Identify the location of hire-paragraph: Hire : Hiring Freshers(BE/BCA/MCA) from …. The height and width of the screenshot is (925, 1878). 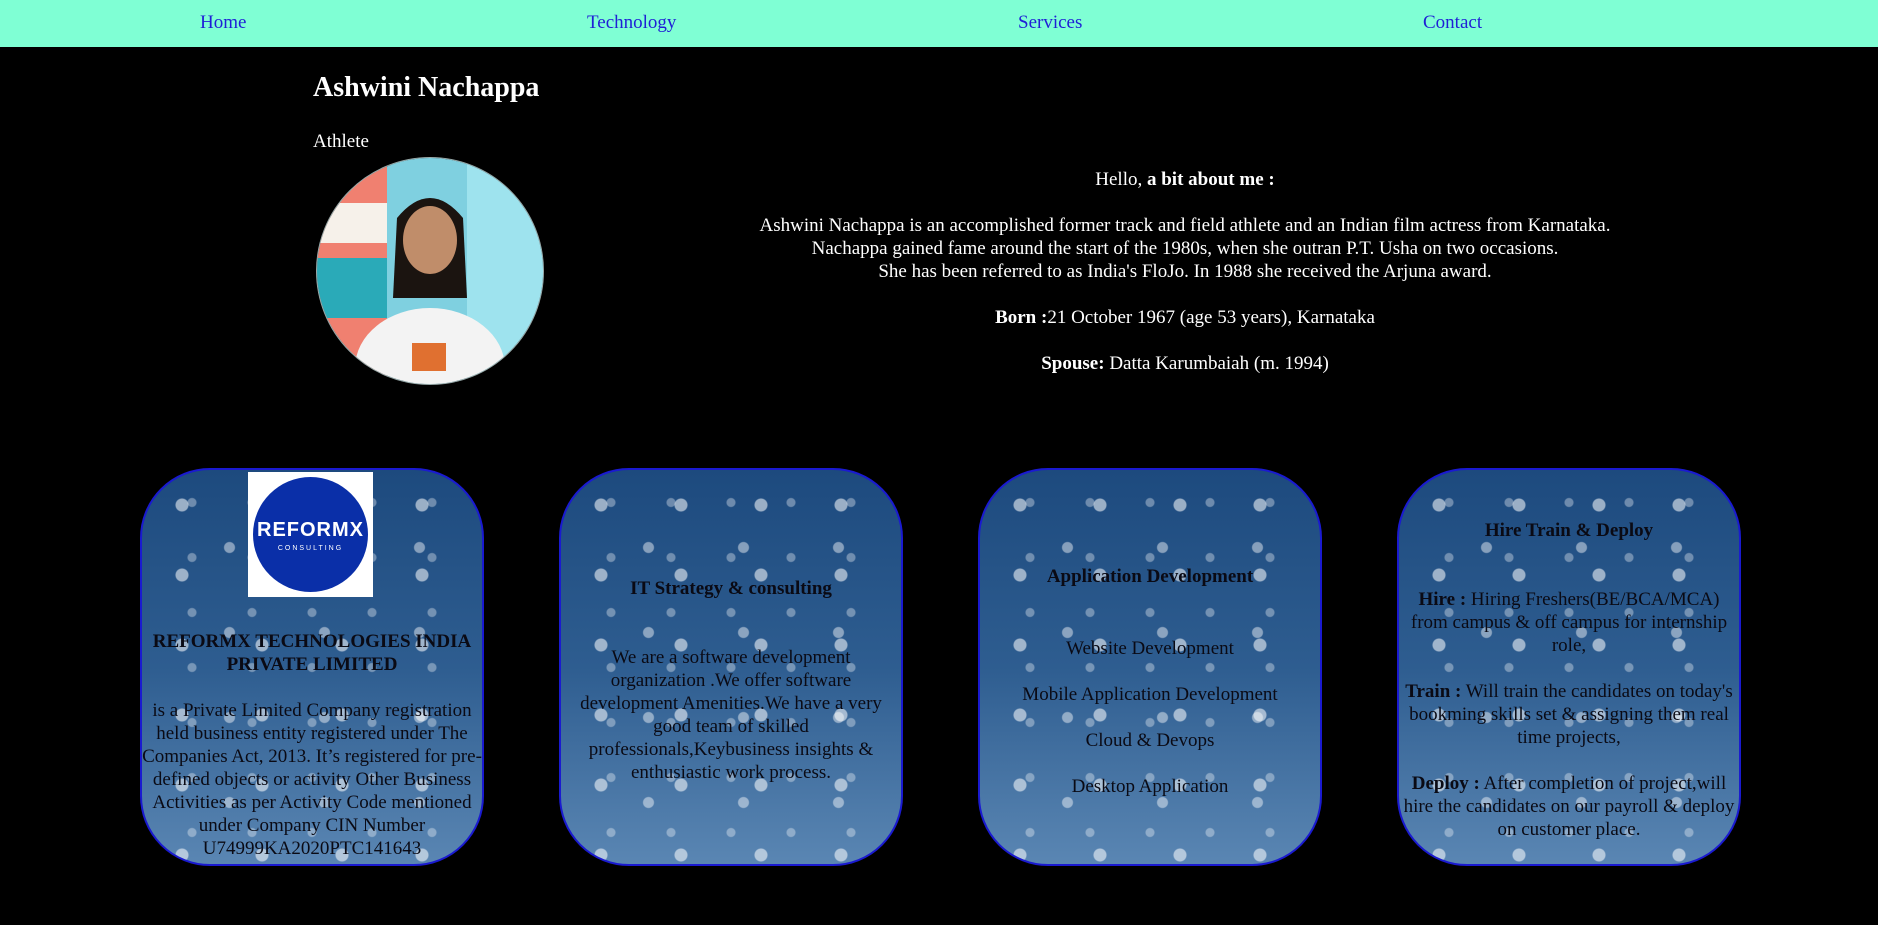
(1569, 622).